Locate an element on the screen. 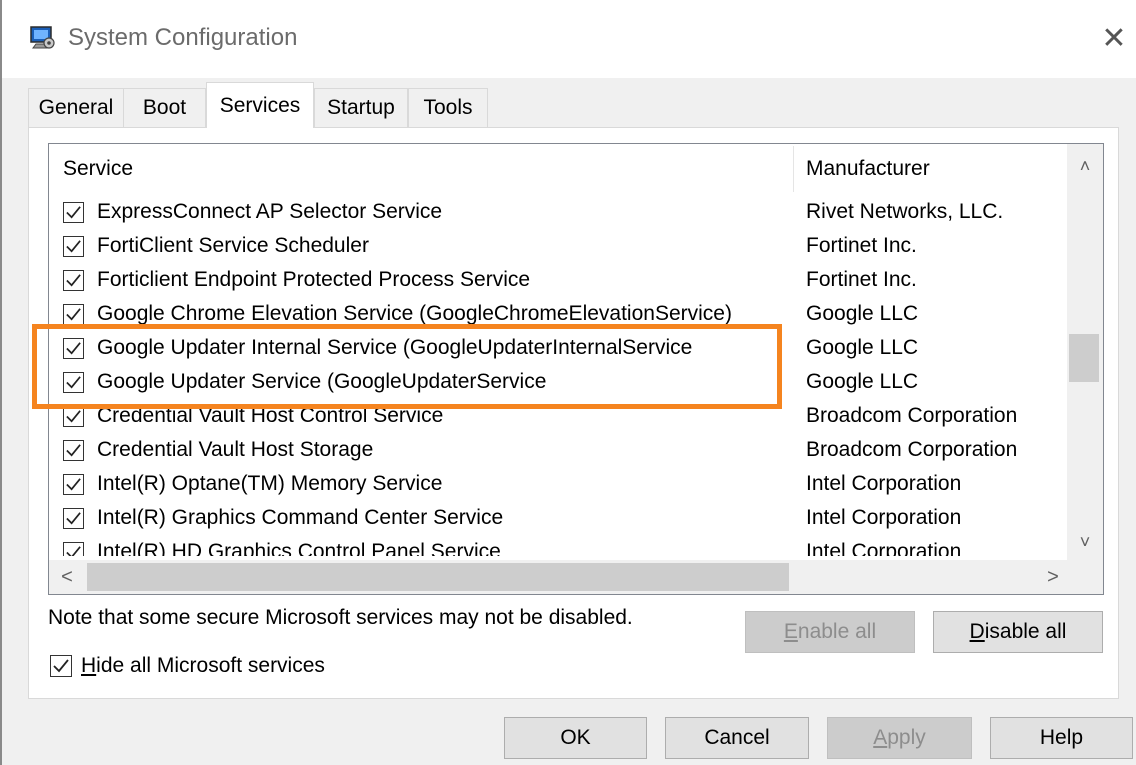 This screenshot has height=765, width=1136. button-label: Apply is located at coordinates (899, 737).